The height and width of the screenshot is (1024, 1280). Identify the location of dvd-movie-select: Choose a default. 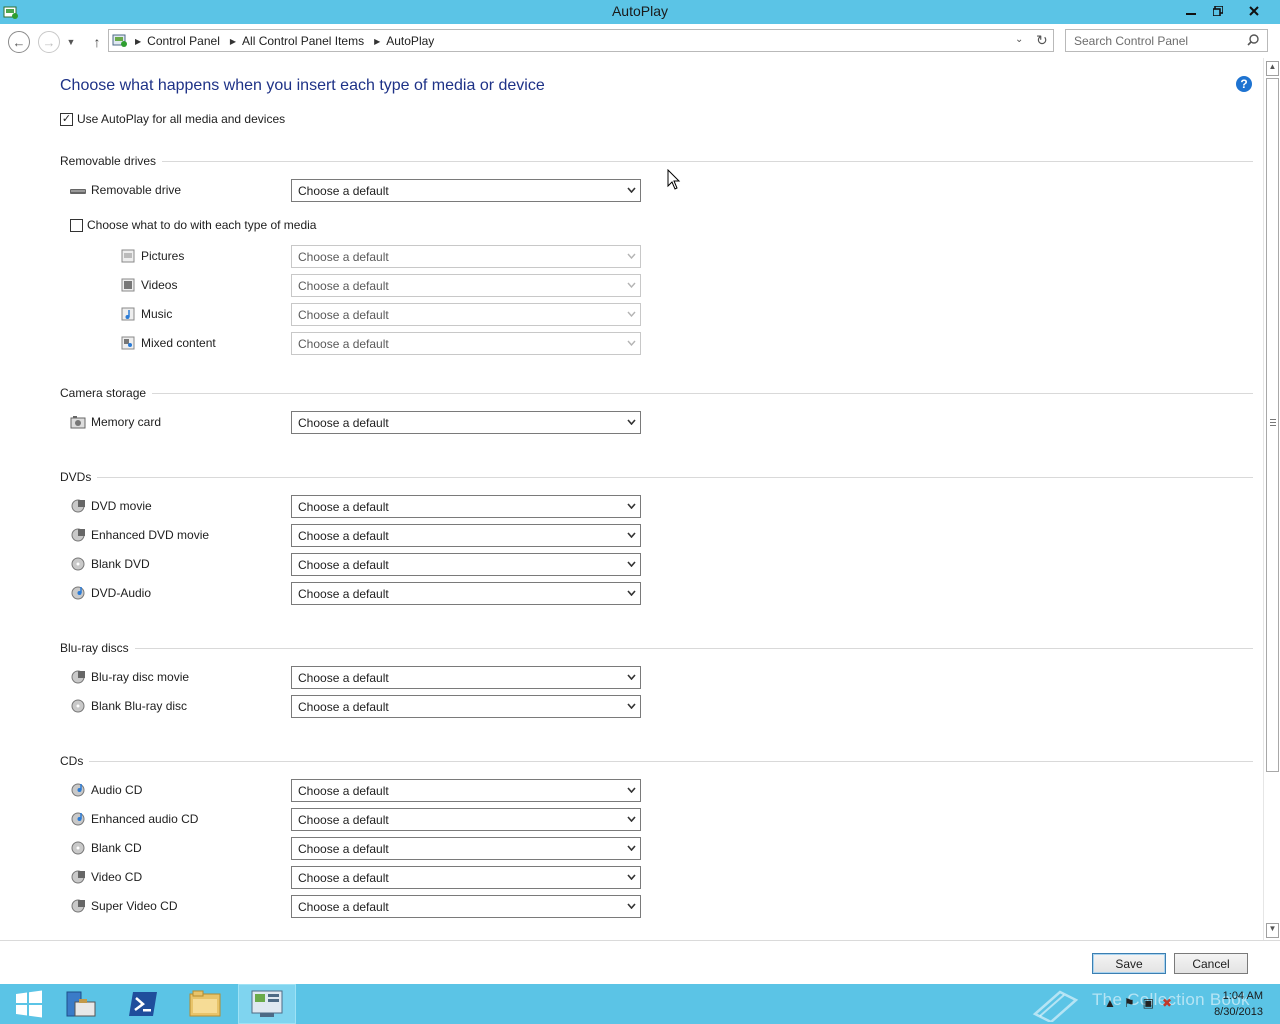
(466, 506).